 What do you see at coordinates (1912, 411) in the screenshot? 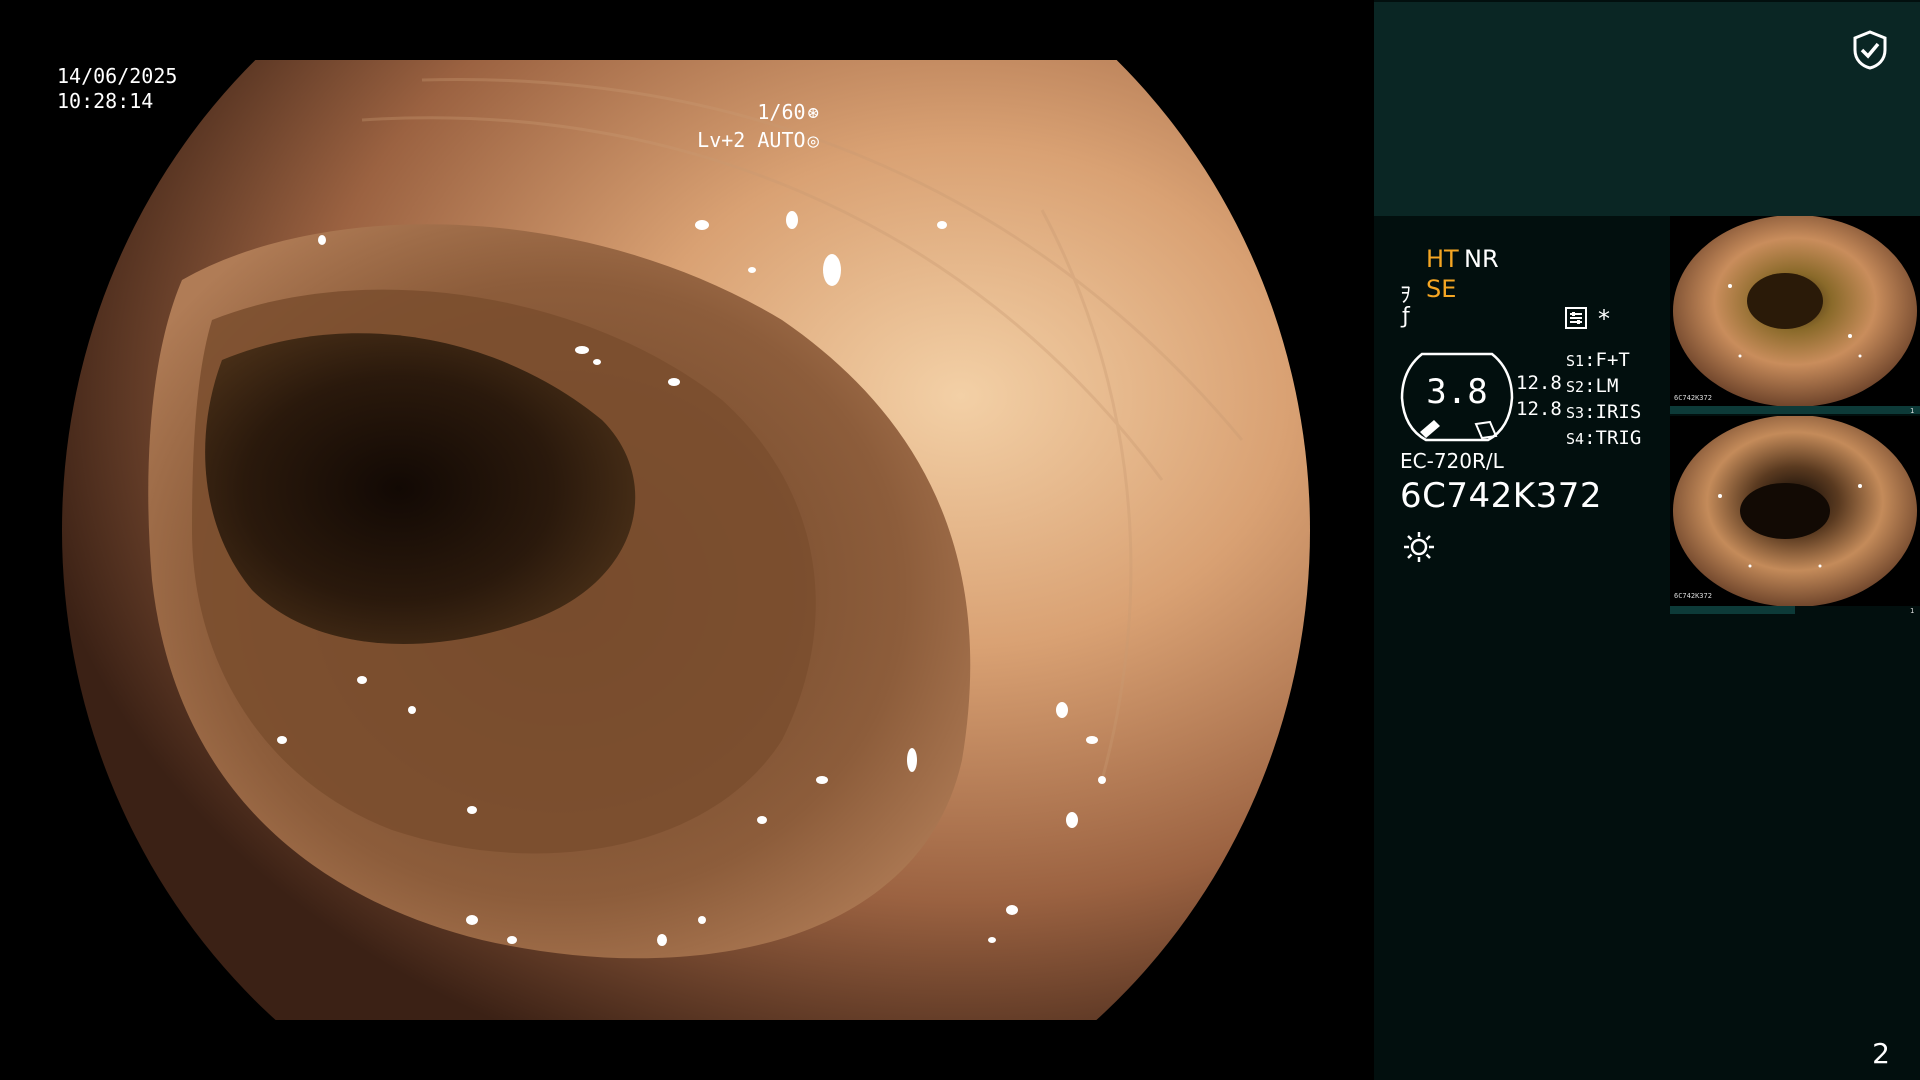
I see `thumbnail-1-index: 1` at bounding box center [1912, 411].